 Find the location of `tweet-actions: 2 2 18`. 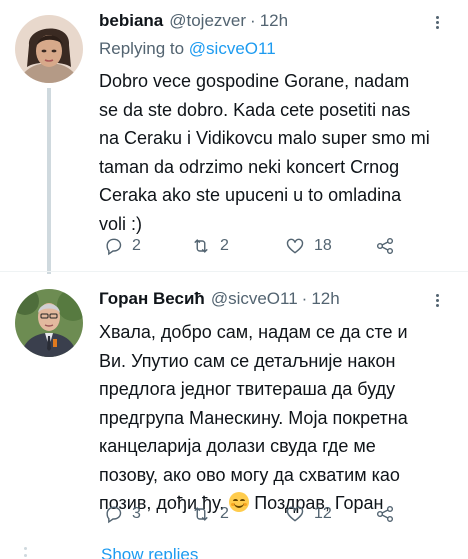

tweet-actions: 2 2 18 is located at coordinates (254, 246).